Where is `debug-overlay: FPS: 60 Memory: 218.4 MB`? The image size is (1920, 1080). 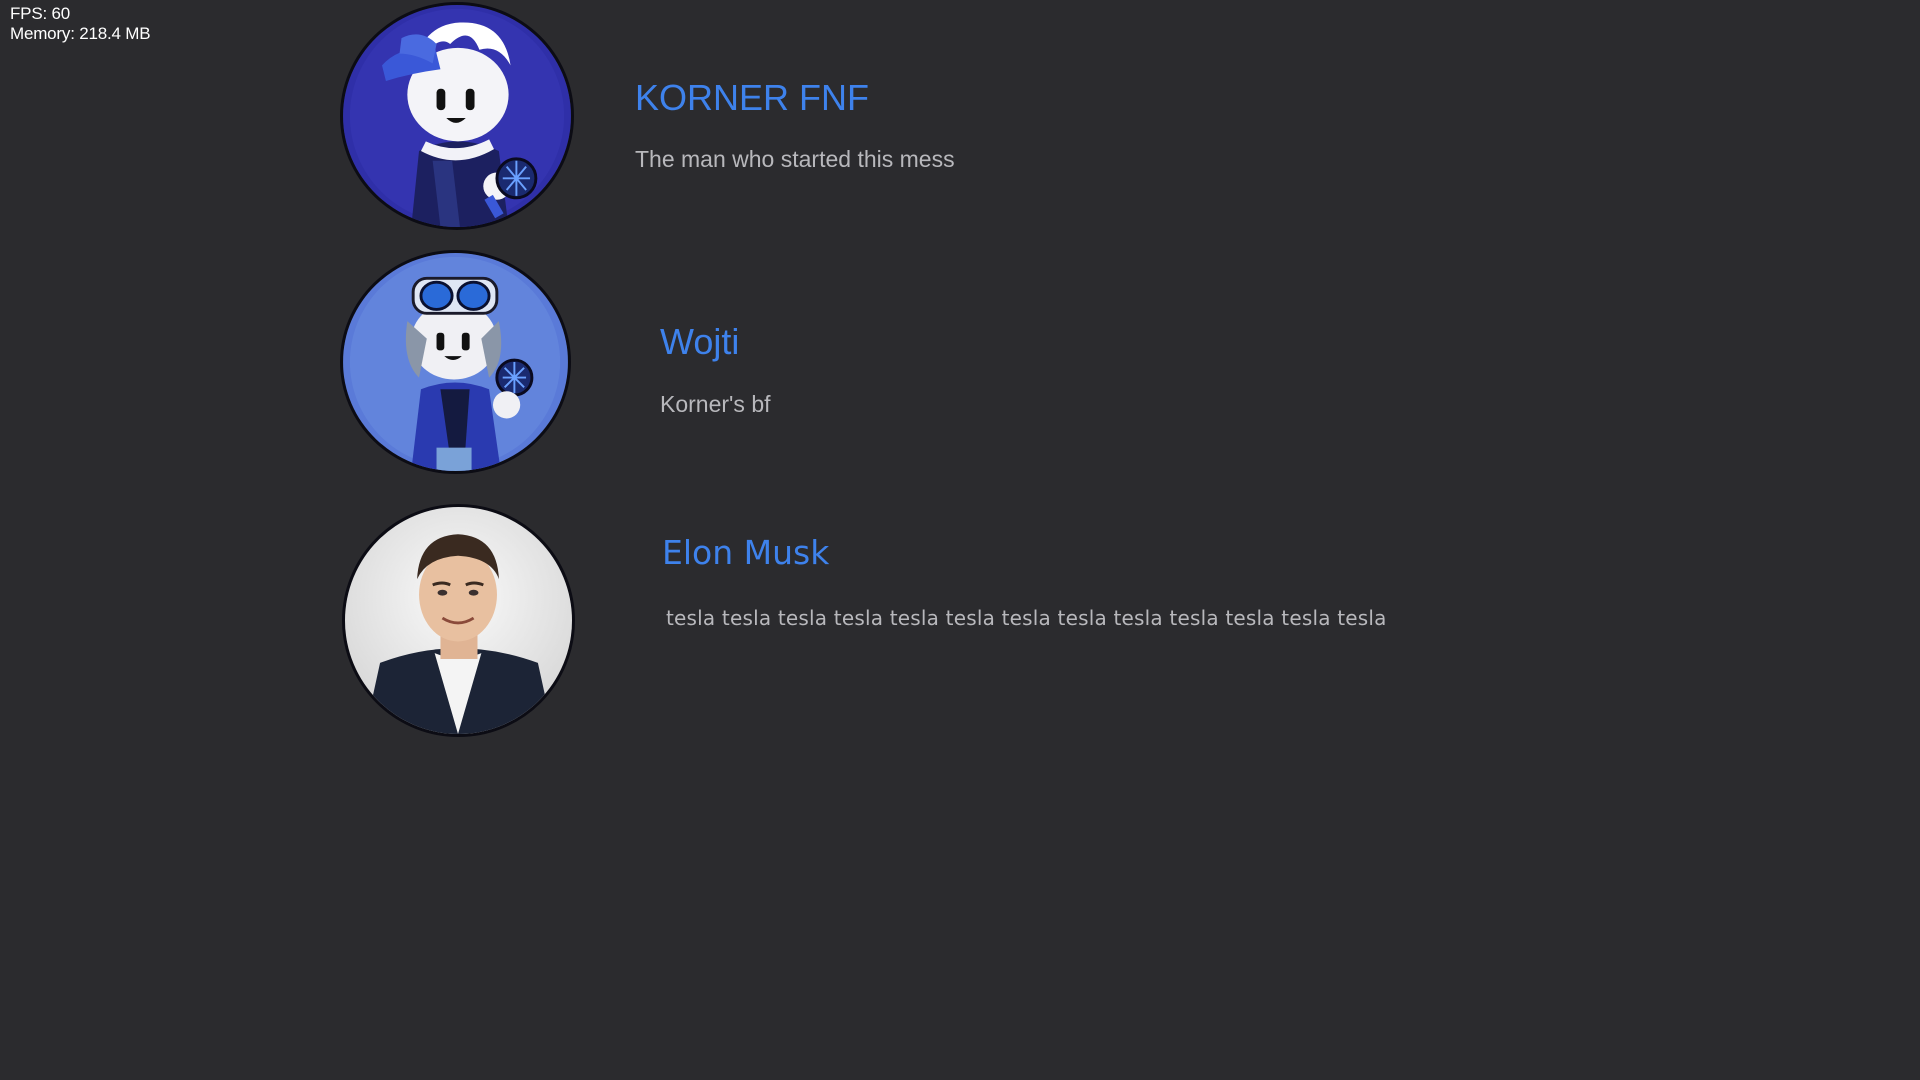 debug-overlay: FPS: 60 Memory: 218.4 MB is located at coordinates (80, 24).